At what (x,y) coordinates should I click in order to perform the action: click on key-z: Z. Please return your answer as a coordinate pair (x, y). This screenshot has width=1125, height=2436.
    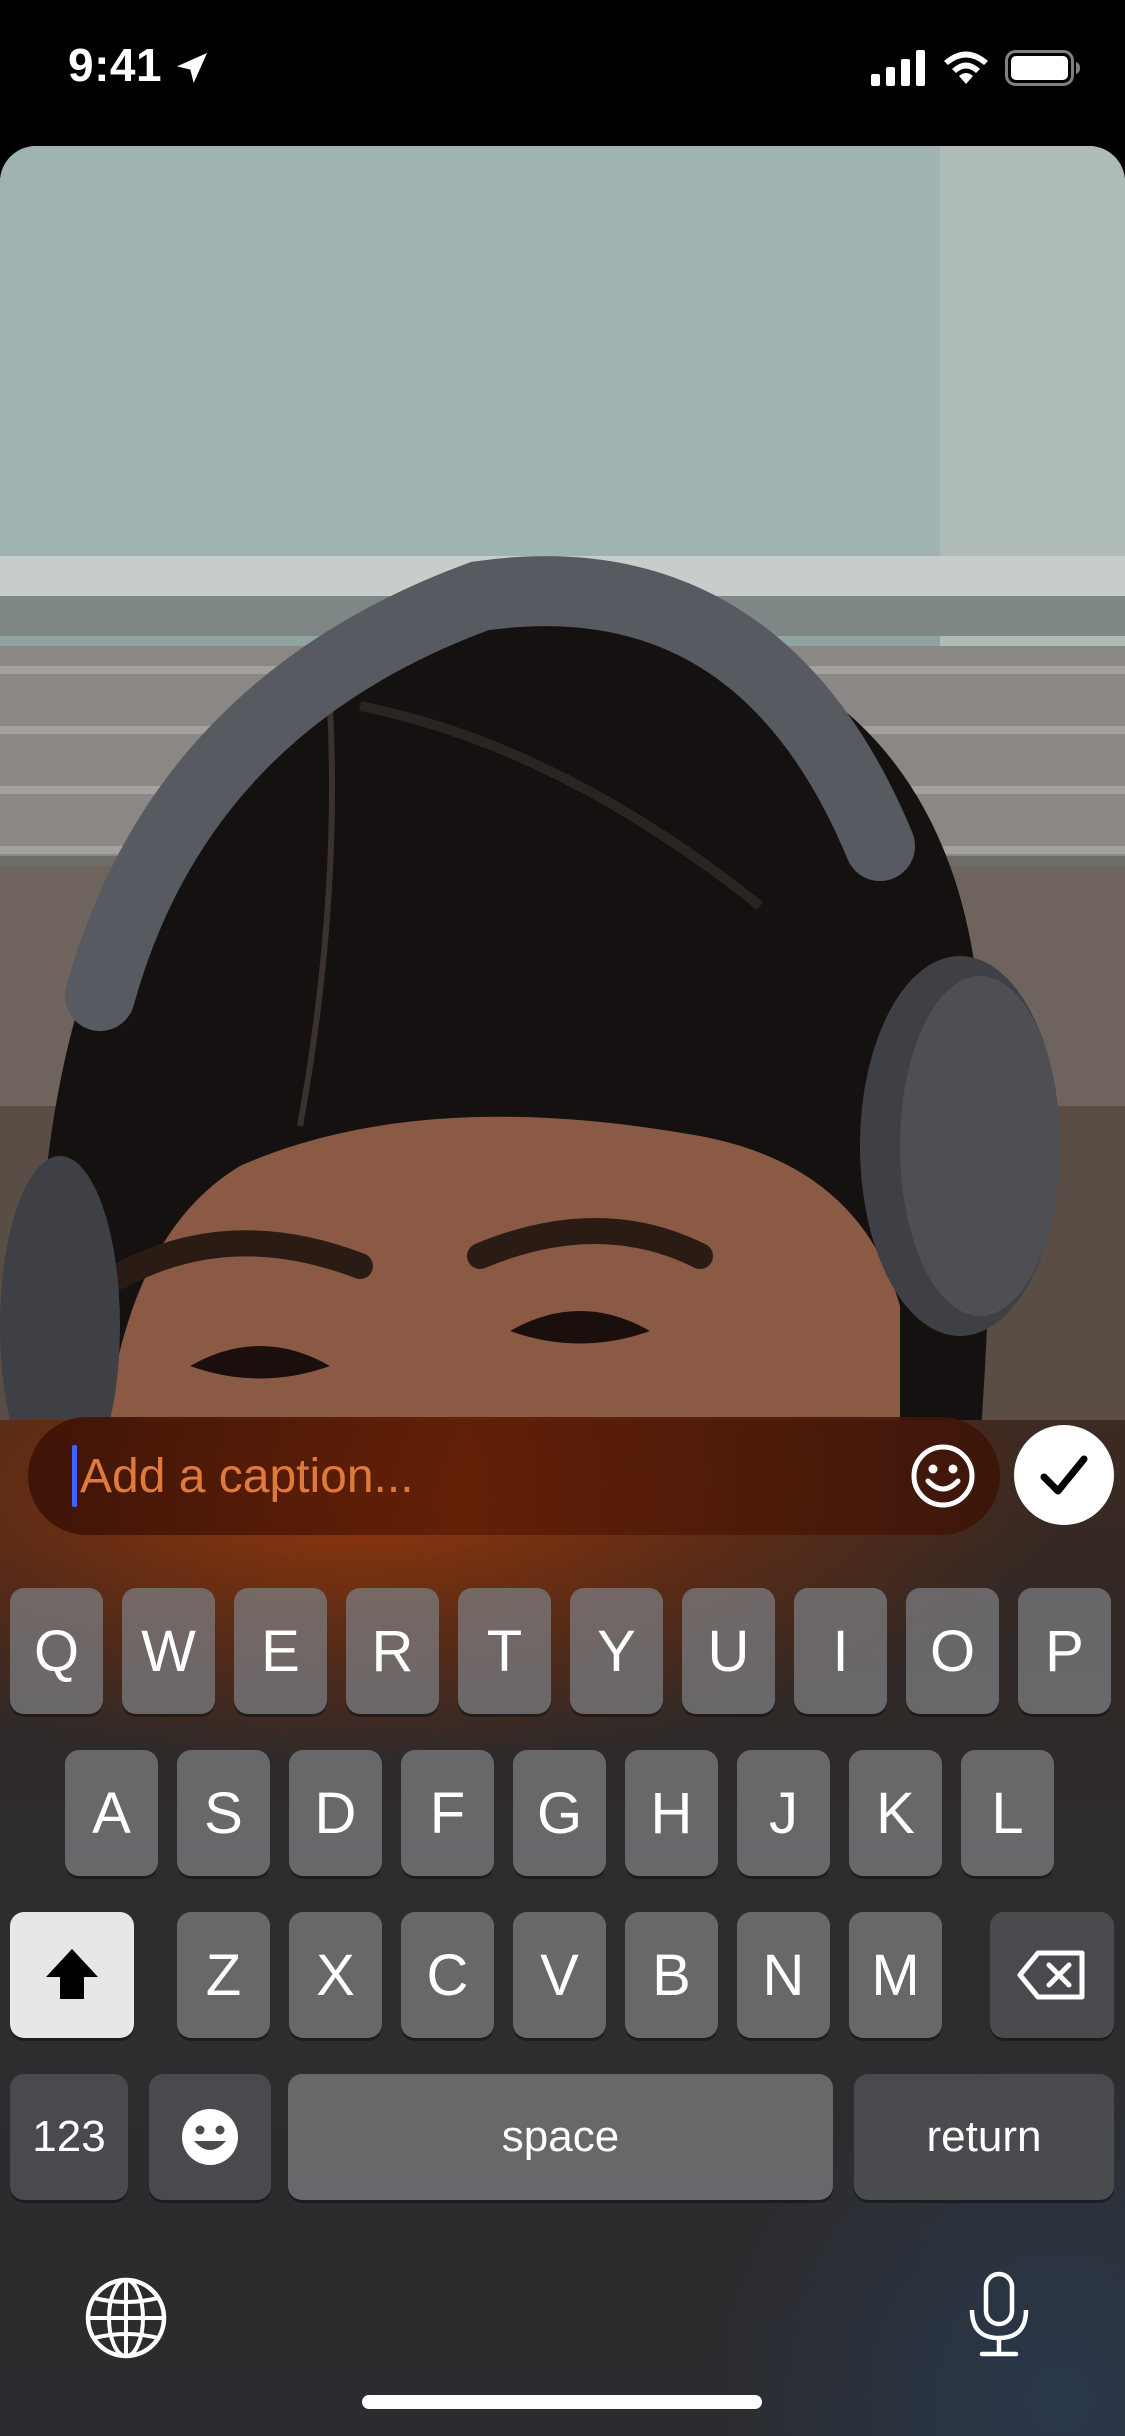
    Looking at the image, I should click on (223, 1975).